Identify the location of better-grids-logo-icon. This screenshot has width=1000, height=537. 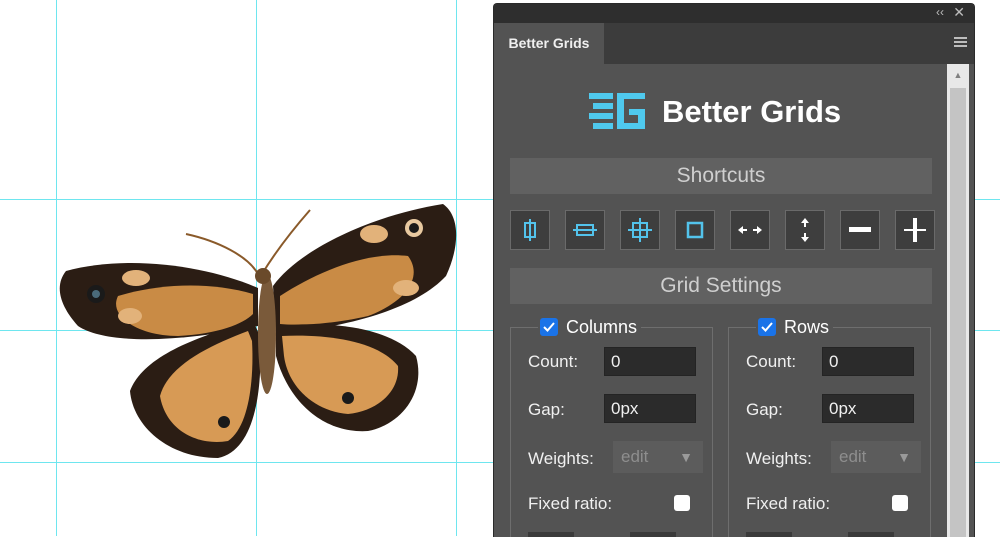
(617, 111).